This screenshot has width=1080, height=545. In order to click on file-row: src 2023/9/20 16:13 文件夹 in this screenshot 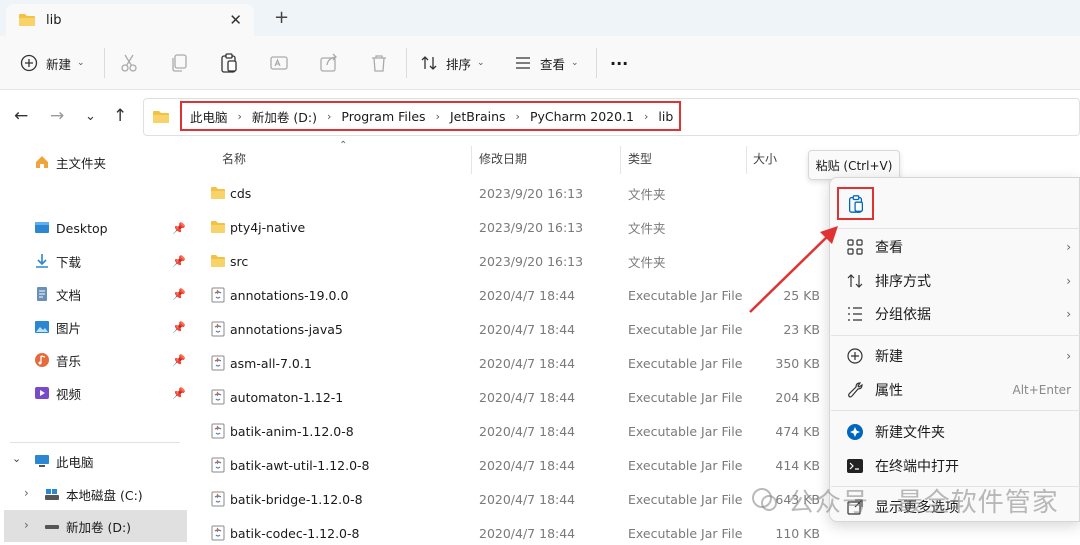, I will do `click(515, 261)`.